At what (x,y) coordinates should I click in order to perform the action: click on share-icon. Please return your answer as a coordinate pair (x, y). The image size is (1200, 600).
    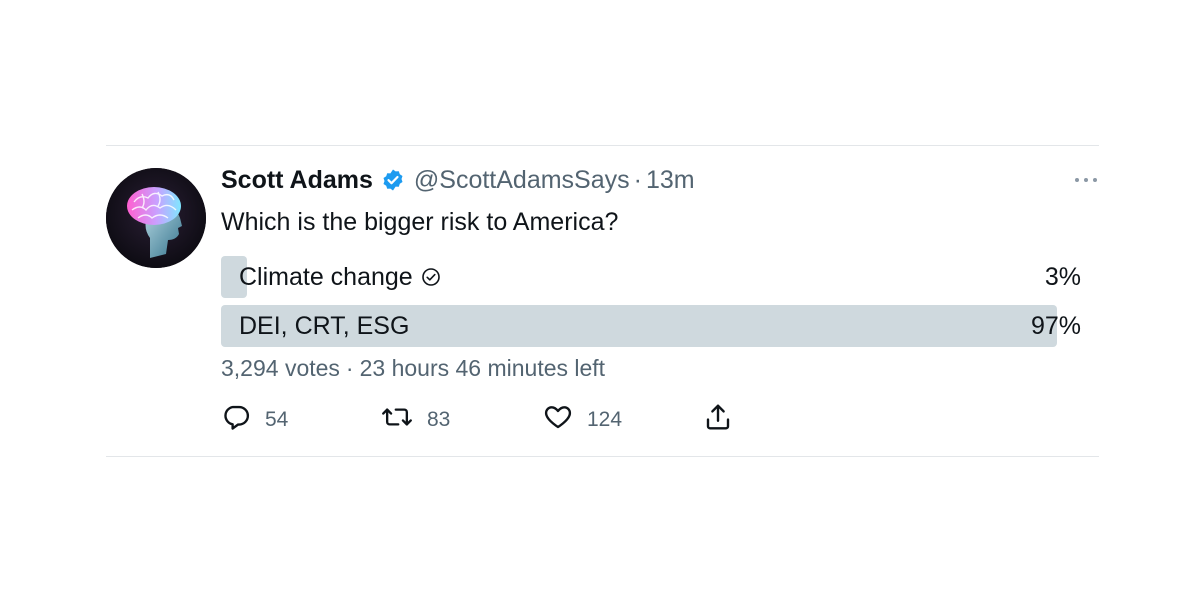
    Looking at the image, I should click on (718, 420).